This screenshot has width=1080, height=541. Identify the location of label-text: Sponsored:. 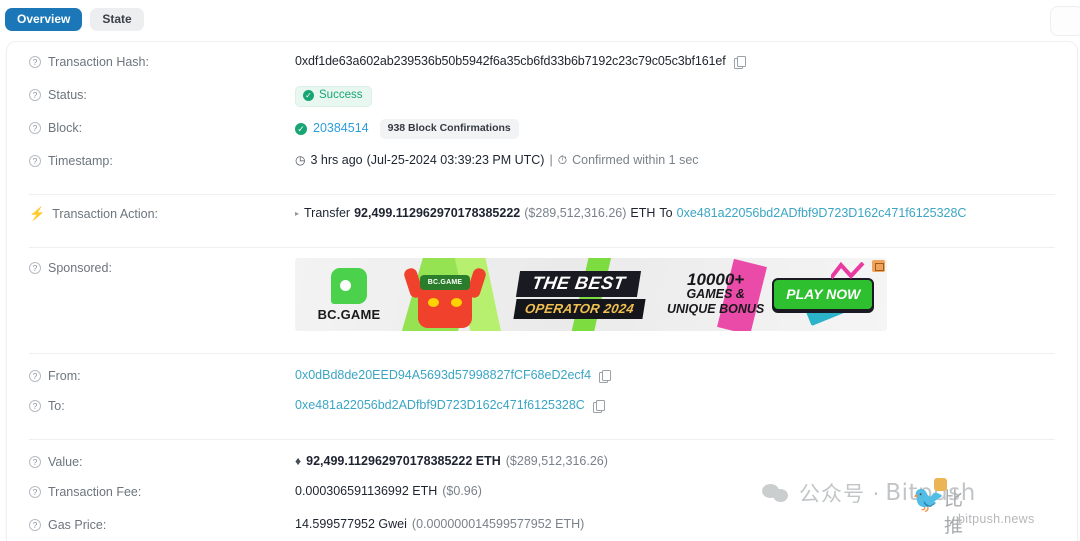
(80, 268).